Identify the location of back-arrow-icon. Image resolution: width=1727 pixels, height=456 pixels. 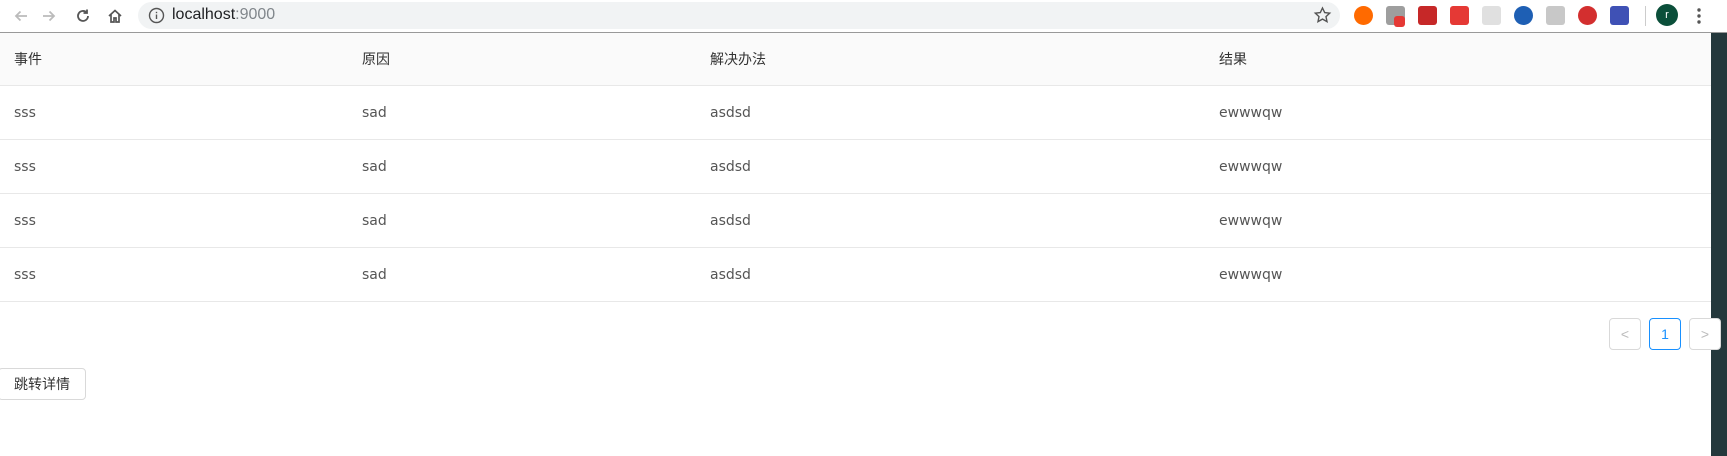
(21, 16).